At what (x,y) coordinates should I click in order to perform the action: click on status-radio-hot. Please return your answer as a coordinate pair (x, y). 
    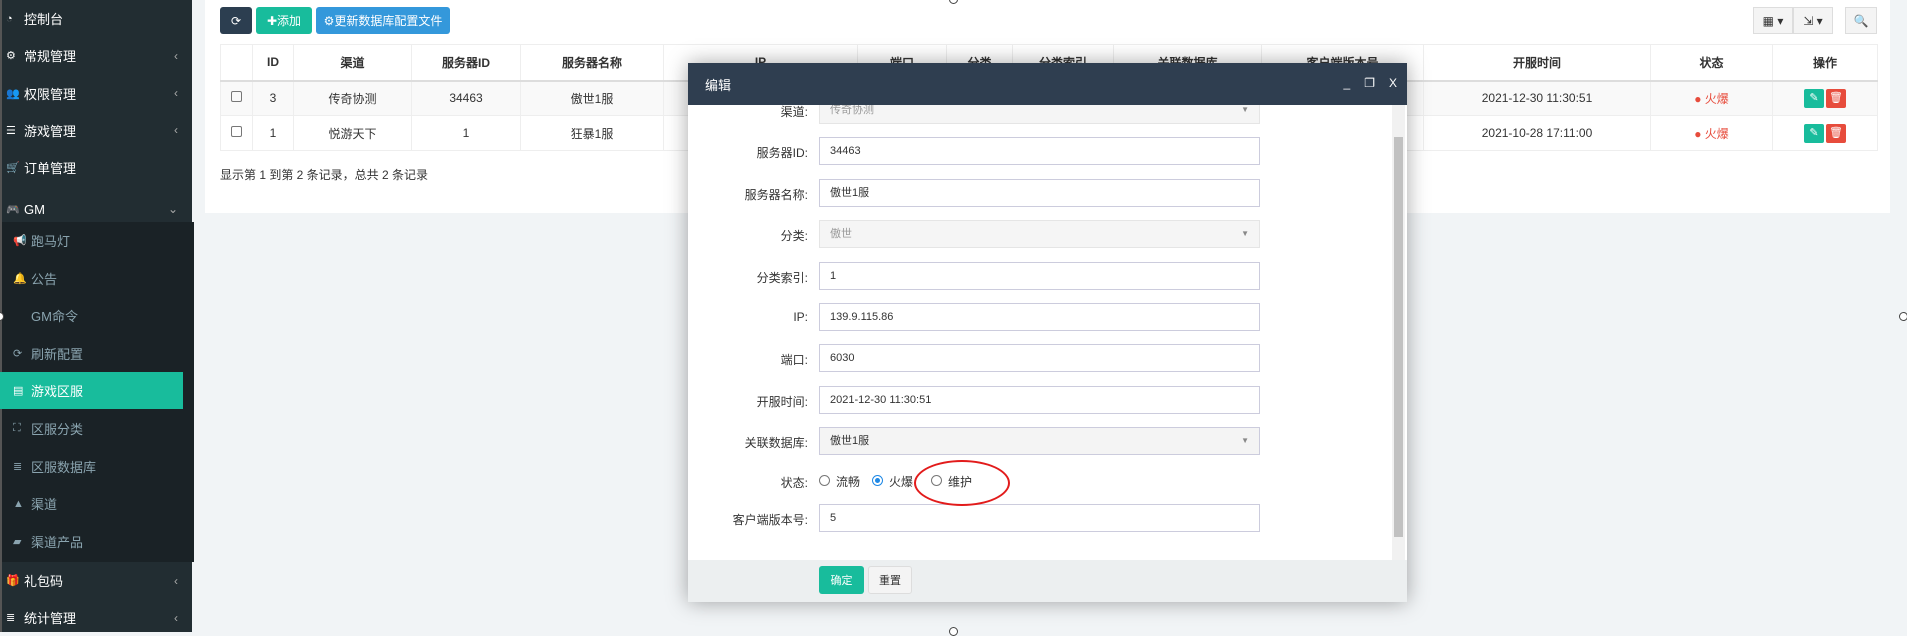
    Looking at the image, I should click on (877, 480).